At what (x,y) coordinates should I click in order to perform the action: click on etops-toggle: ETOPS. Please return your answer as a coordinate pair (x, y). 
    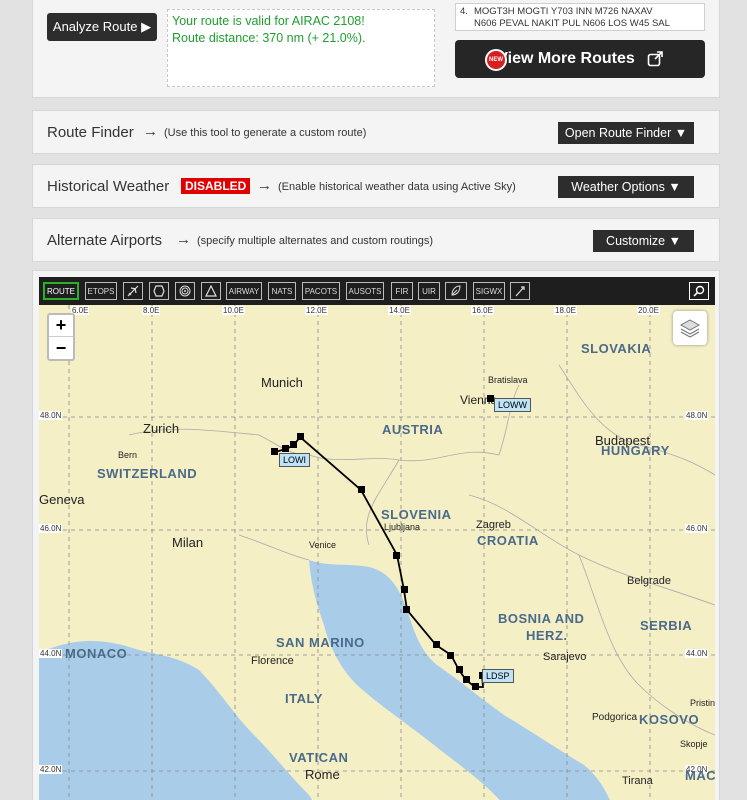
    Looking at the image, I should click on (101, 291).